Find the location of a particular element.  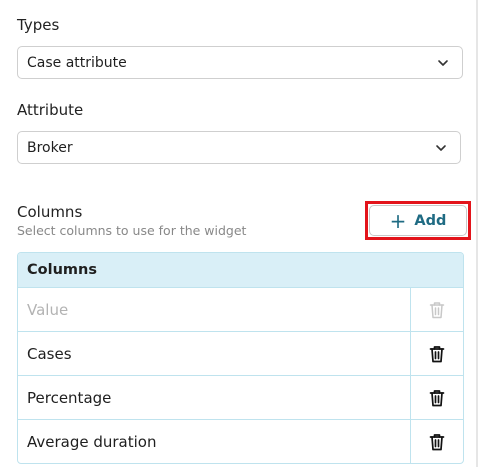

attribute-label: Attribute is located at coordinates (50, 110).